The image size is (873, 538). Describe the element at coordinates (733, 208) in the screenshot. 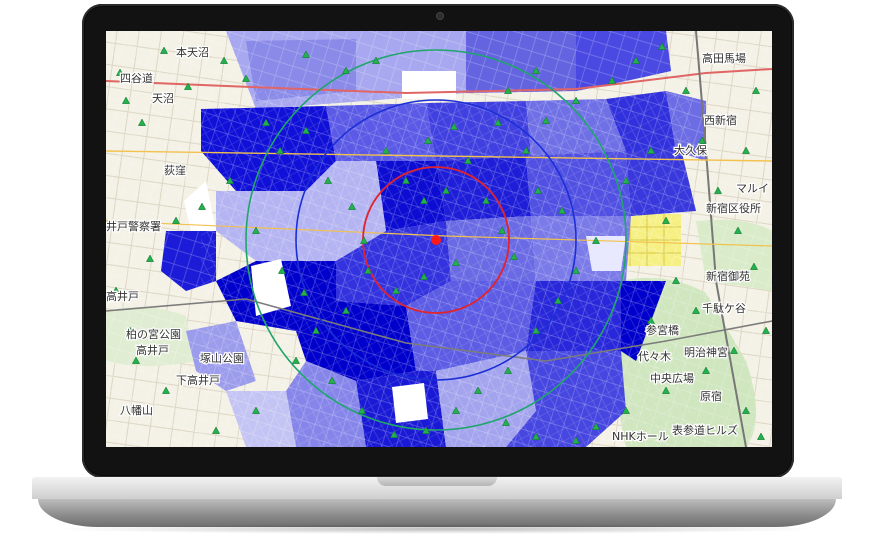

I see `place-label: 新宿区役所` at that location.